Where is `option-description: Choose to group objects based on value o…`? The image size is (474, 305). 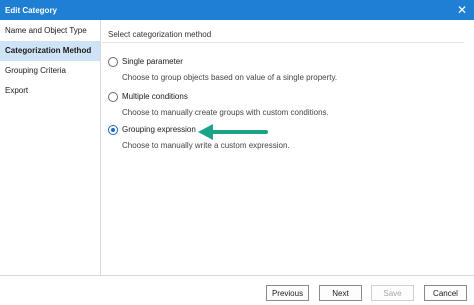 option-description: Choose to group objects based on value o… is located at coordinates (230, 77).